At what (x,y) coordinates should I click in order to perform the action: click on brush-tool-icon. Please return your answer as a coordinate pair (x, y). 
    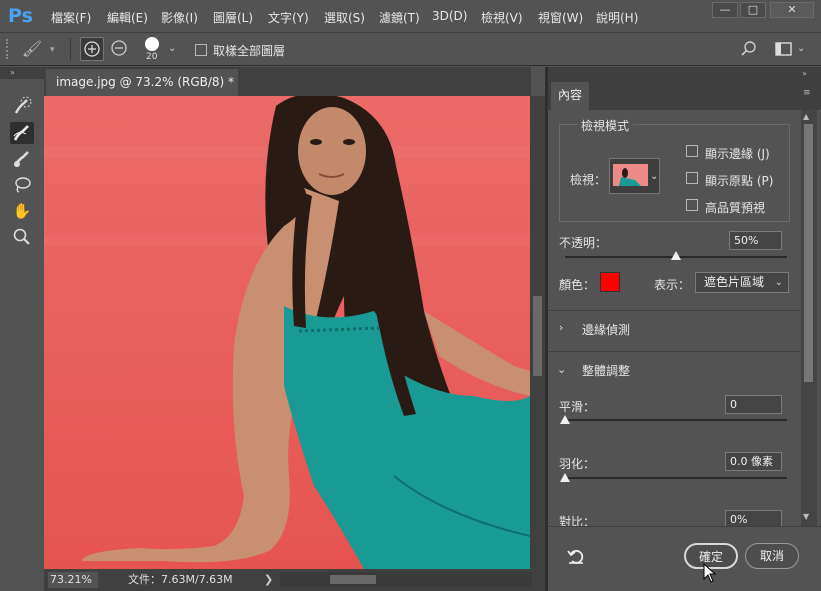
    Looking at the image, I should click on (22, 159).